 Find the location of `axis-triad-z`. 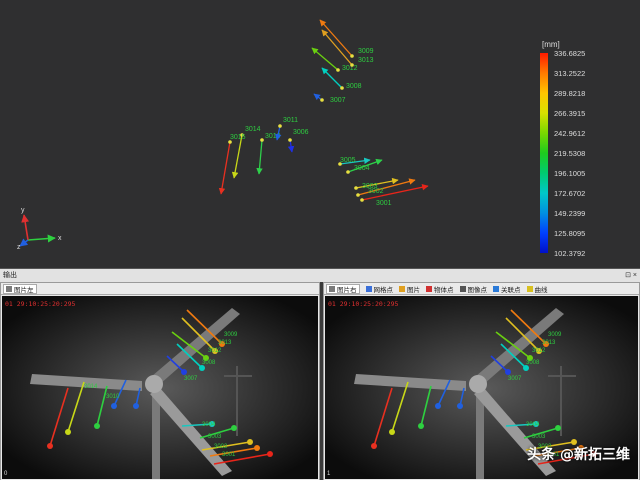

axis-triad-z is located at coordinates (24, 242).